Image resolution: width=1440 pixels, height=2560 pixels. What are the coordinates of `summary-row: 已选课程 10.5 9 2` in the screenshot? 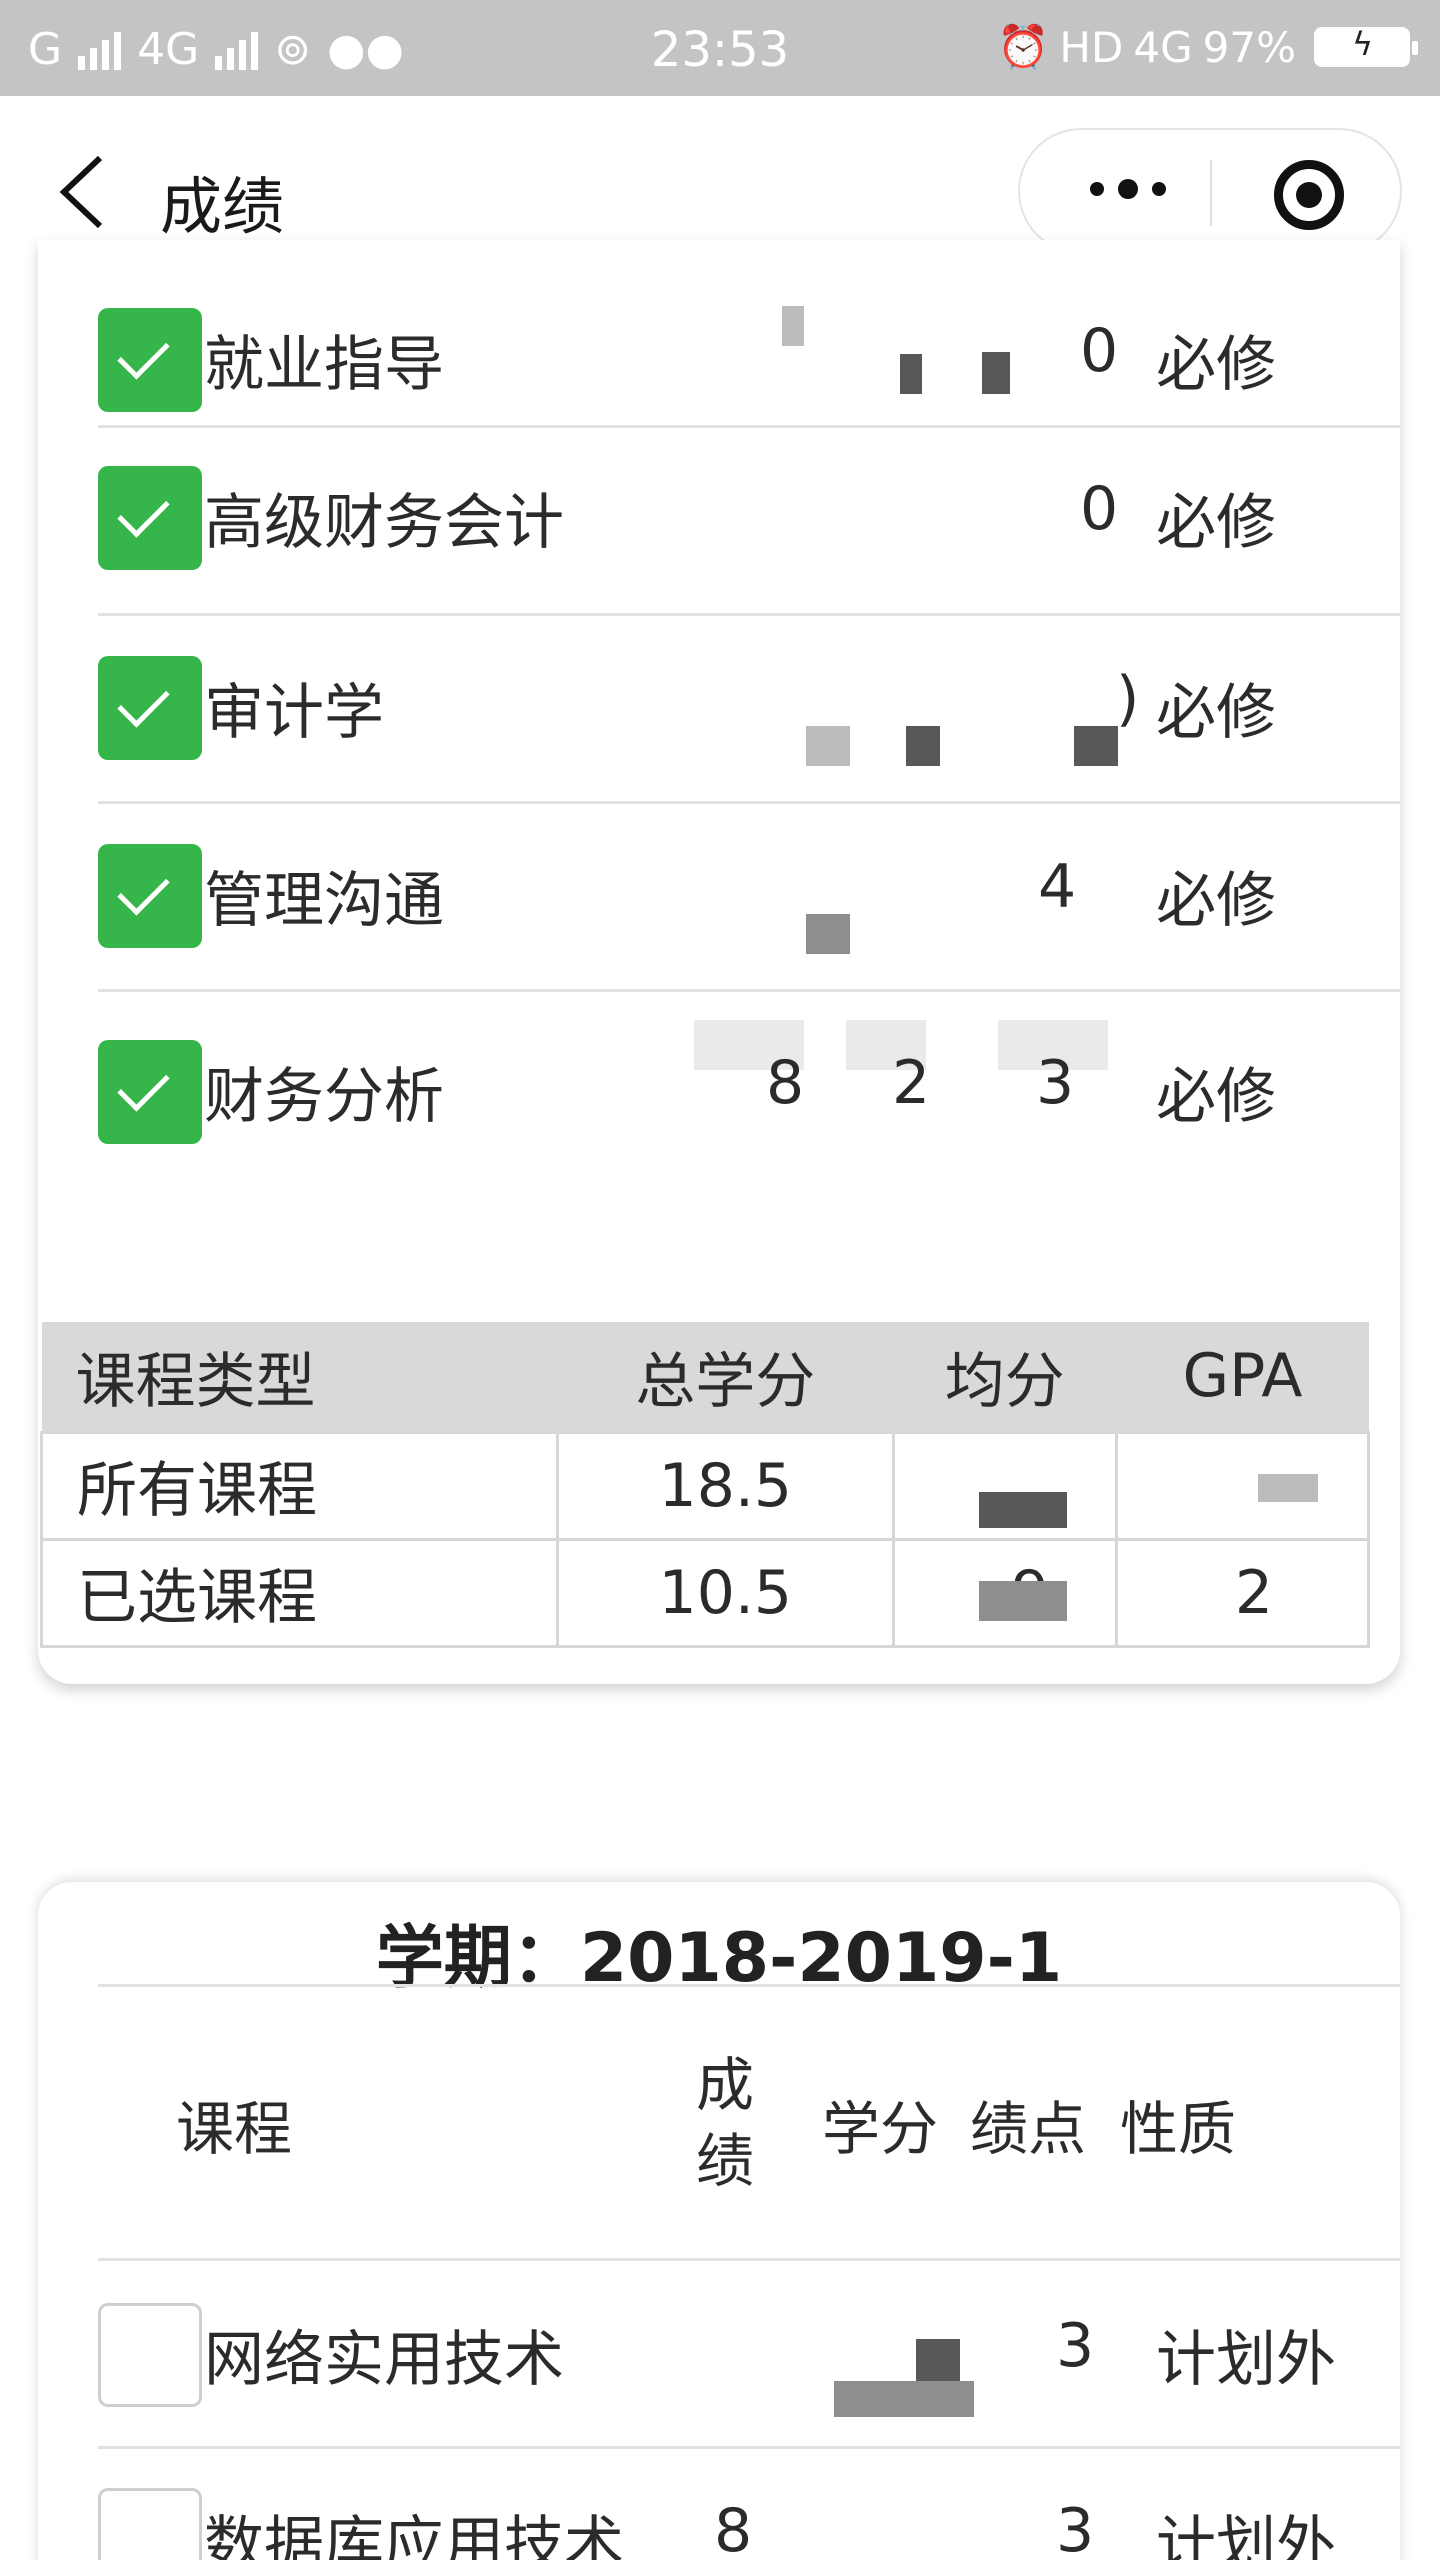 It's located at (704, 1592).